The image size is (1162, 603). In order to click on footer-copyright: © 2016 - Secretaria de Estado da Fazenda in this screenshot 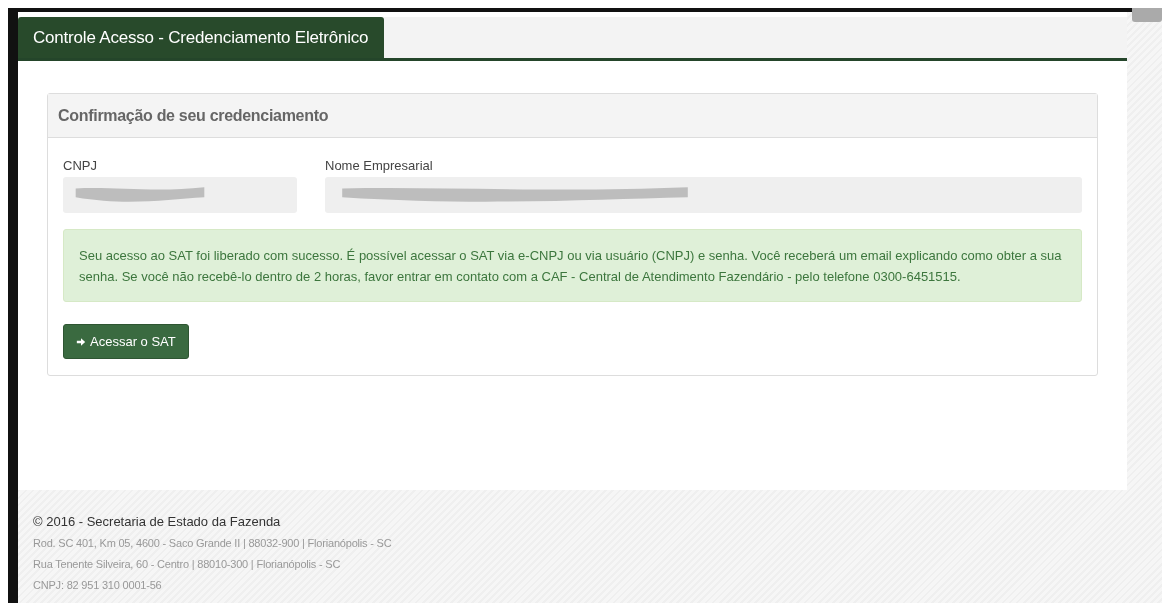, I will do `click(157, 521)`.